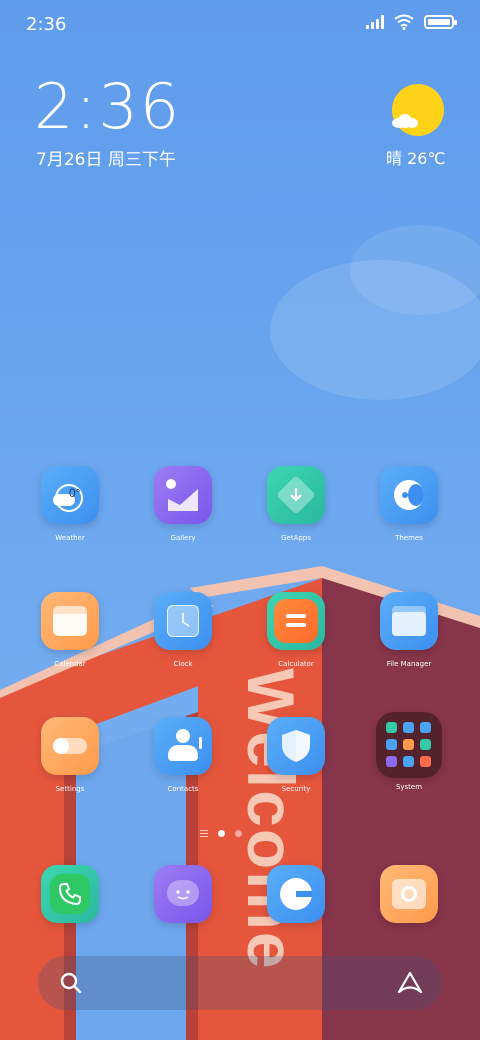 The width and height of the screenshot is (480, 1040). I want to click on app-system-folder: System, so click(409, 751).